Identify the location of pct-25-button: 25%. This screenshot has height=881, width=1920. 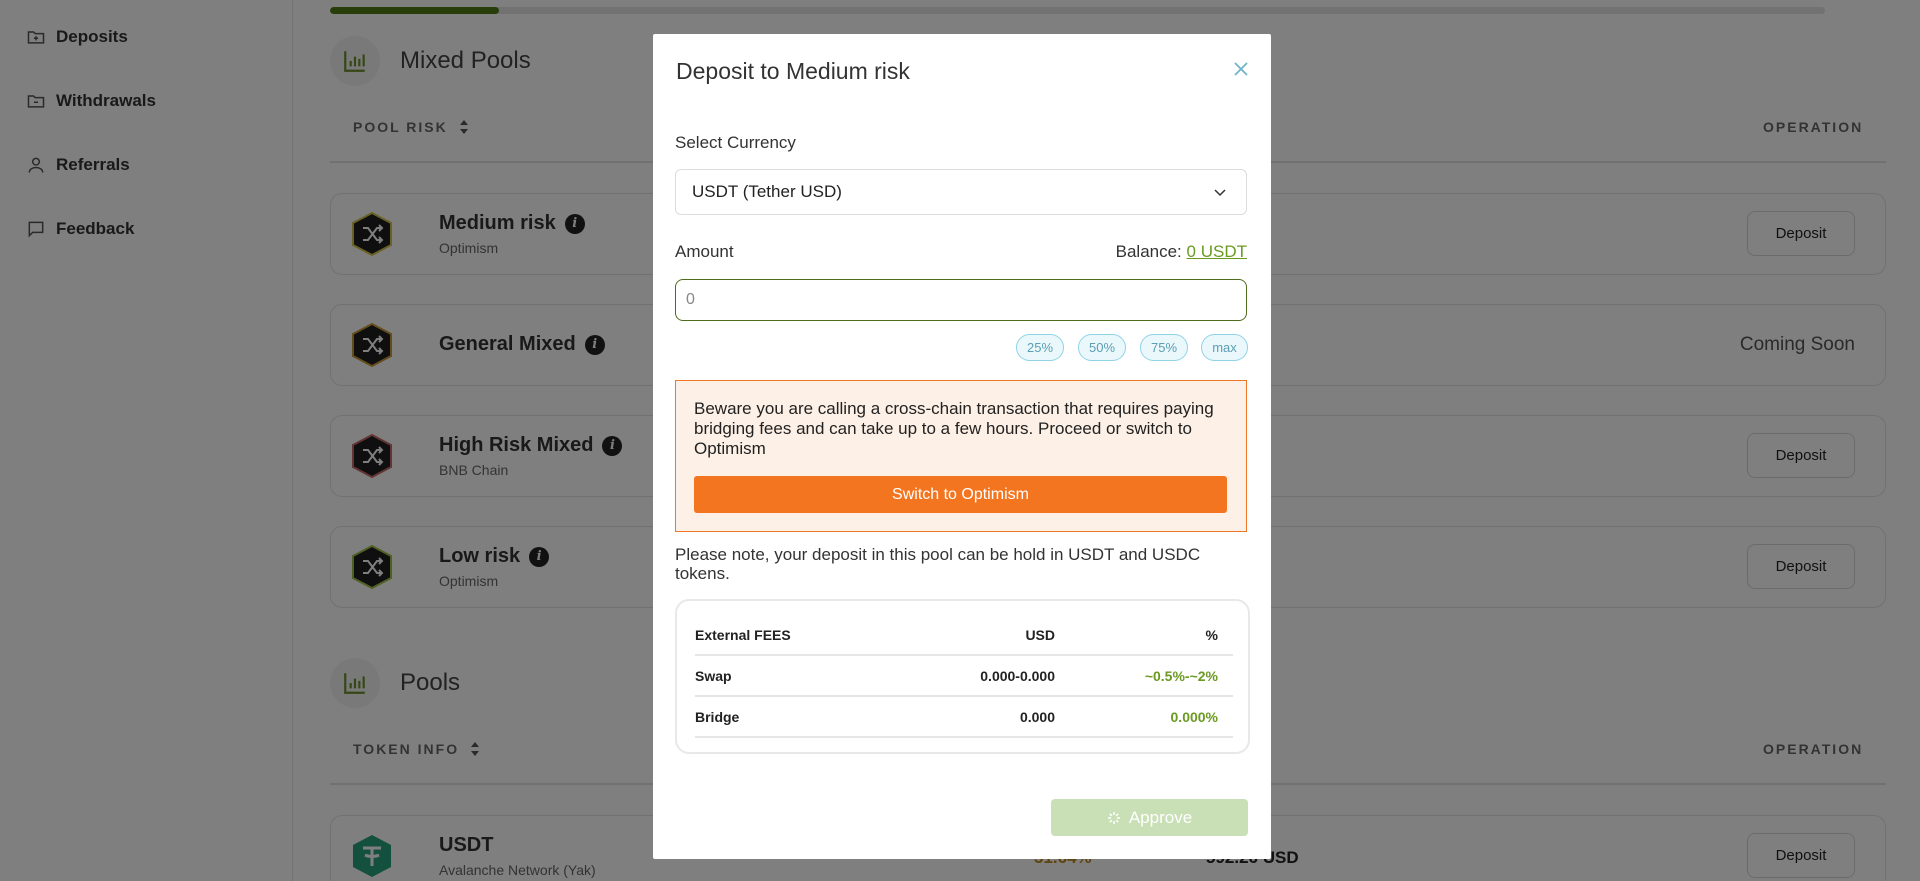
(1040, 347).